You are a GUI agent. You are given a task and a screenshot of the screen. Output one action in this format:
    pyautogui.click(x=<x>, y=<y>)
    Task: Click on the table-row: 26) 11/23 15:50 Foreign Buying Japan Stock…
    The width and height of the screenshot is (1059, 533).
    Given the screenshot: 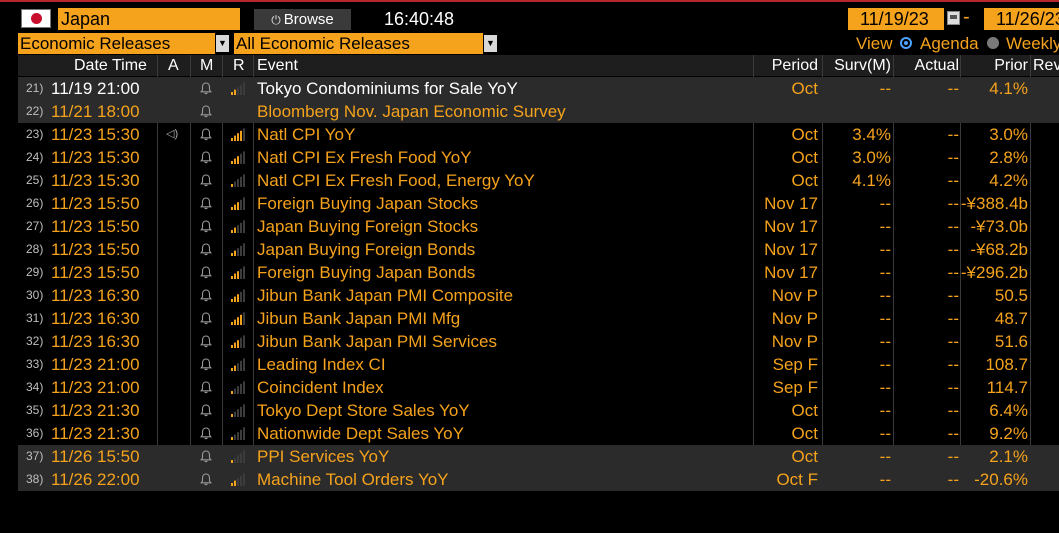 What is the action you would take?
    pyautogui.click(x=538, y=203)
    